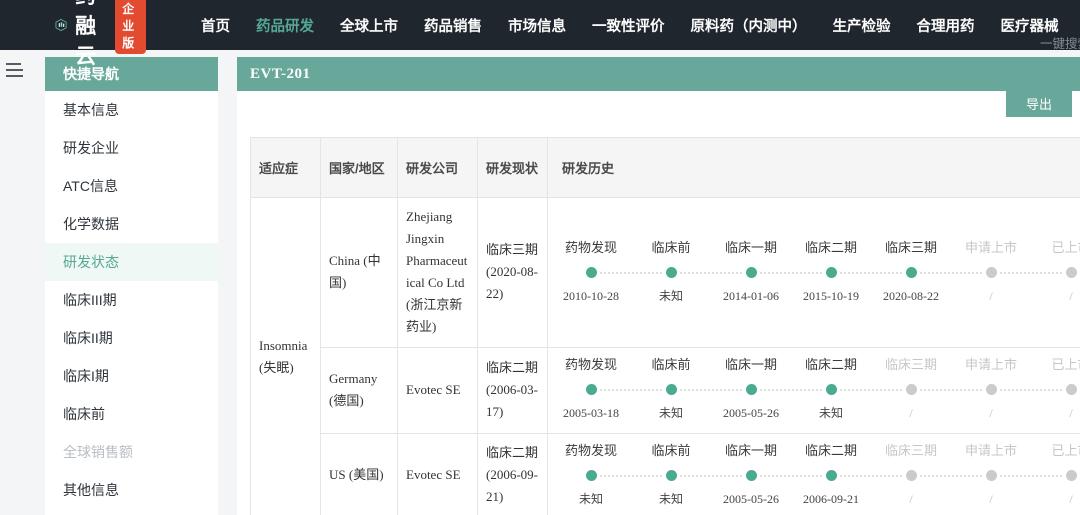 This screenshot has width=1080, height=515. What do you see at coordinates (131, 186) in the screenshot?
I see `sidebar-item-atc-info: ATC信息` at bounding box center [131, 186].